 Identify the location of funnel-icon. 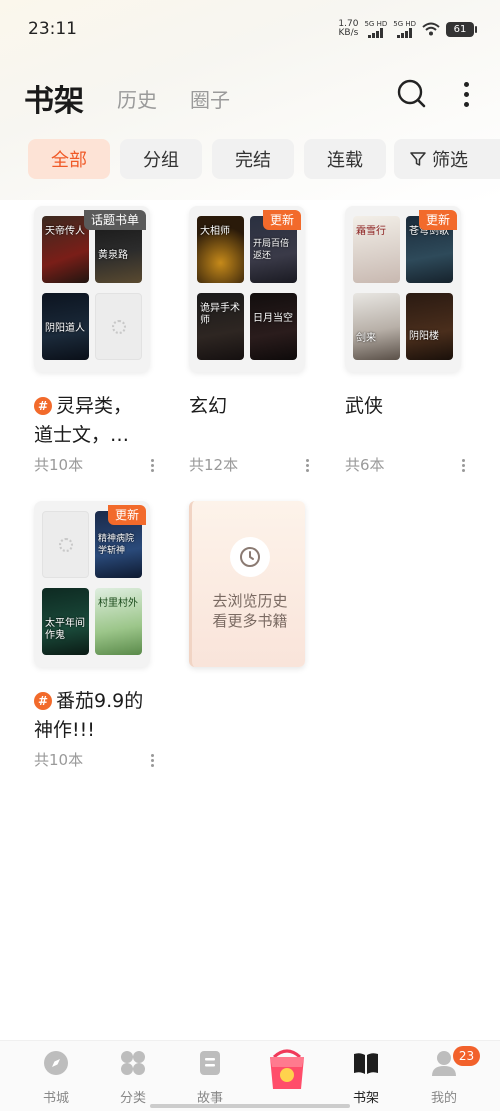
(418, 159).